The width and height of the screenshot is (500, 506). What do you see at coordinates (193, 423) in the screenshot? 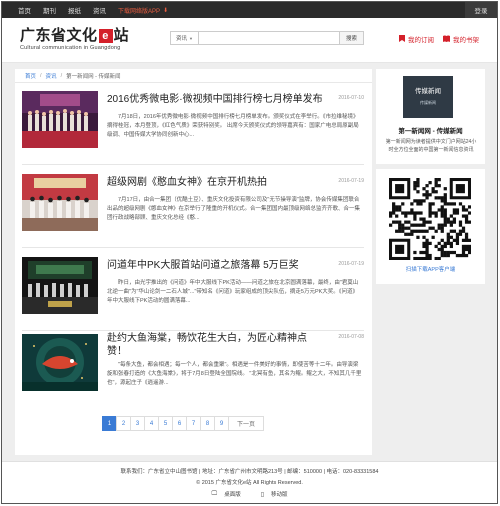
I see `page-7: 7` at bounding box center [193, 423].